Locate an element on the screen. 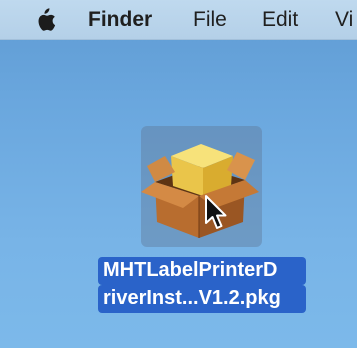  menu-finder: Finder is located at coordinates (120, 20).